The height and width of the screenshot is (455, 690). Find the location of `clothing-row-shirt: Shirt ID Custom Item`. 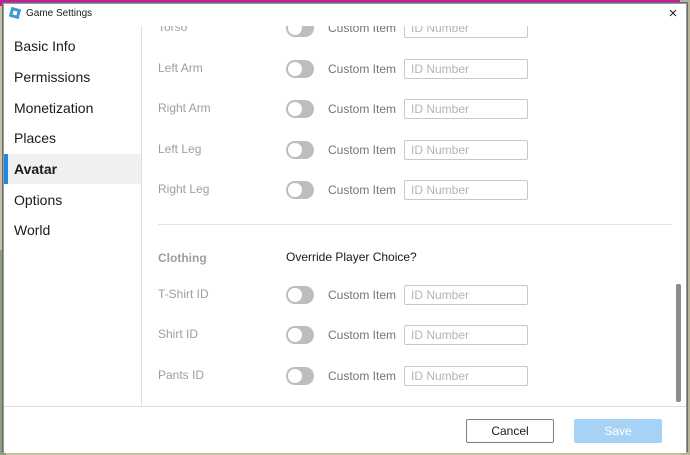

clothing-row-shirt: Shirt ID Custom Item is located at coordinates (407, 336).